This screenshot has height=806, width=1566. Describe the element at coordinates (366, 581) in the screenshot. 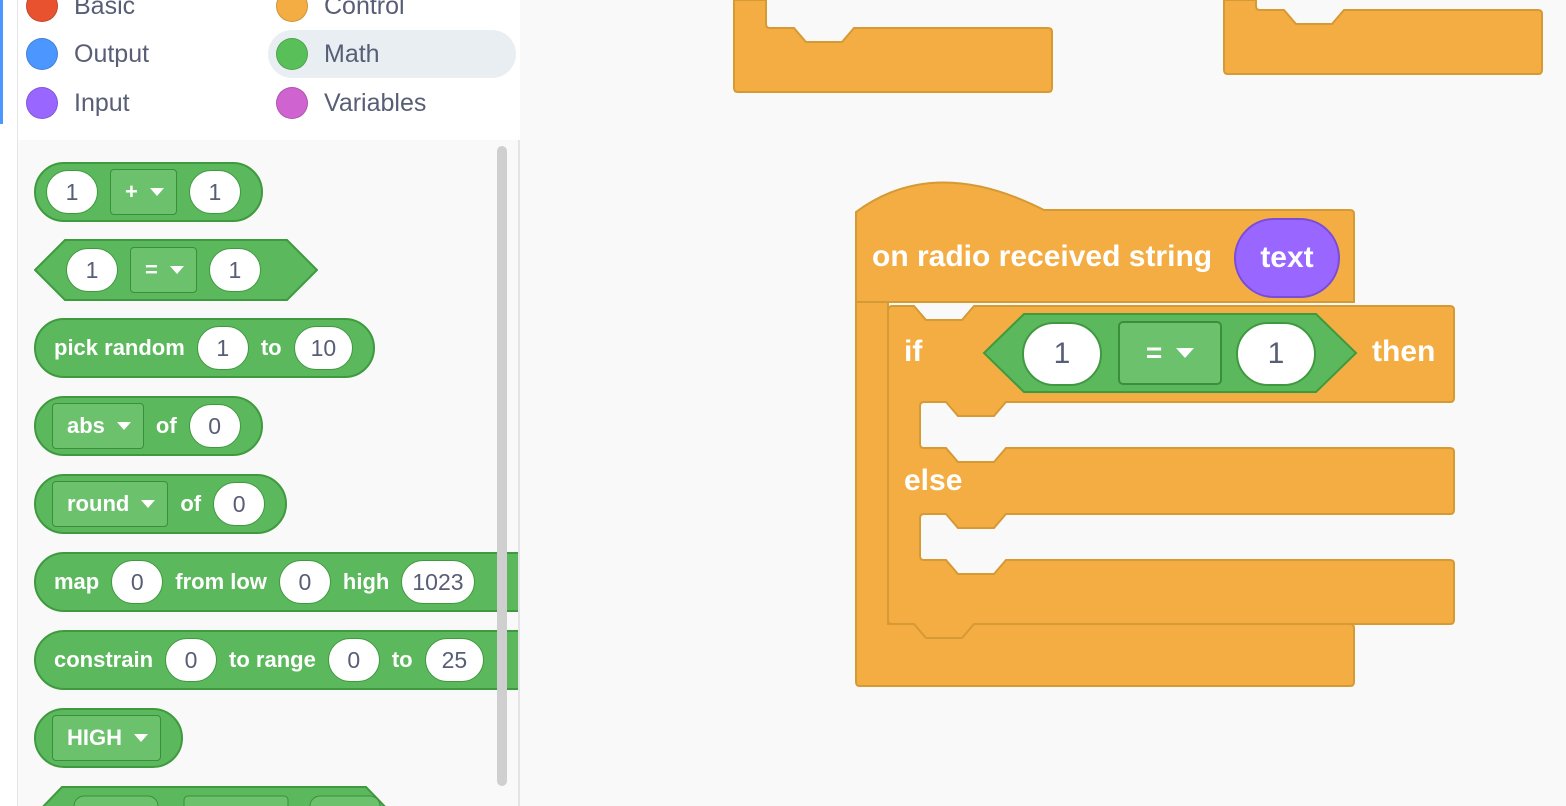

I see `block-label: high` at that location.